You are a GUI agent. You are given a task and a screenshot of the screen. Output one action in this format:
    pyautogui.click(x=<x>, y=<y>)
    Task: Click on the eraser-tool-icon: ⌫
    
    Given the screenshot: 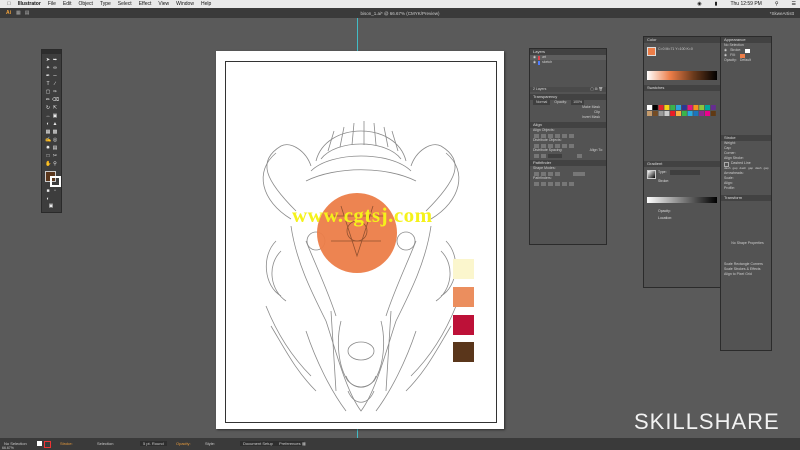 What is the action you would take?
    pyautogui.click(x=55, y=100)
    